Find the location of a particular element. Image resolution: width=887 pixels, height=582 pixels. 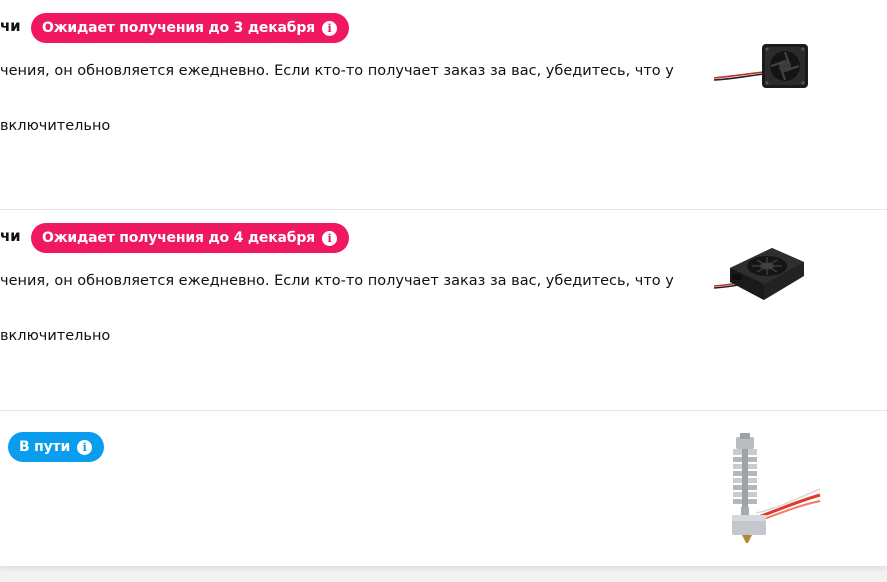

status-badge: Ожидает получения до 4 декабря i is located at coordinates (190, 238).